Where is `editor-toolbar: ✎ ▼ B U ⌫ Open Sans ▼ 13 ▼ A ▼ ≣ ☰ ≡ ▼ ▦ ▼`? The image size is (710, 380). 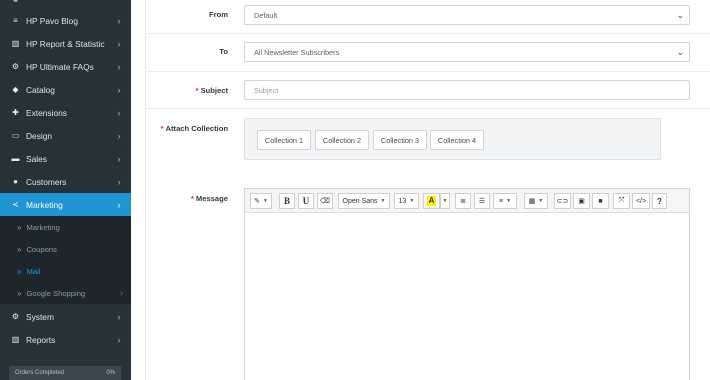
editor-toolbar: ✎ ▼ B U ⌫ Open Sans ▼ 13 ▼ A ▼ ≣ ☰ ≡ ▼ ▦ ▼ is located at coordinates (467, 201).